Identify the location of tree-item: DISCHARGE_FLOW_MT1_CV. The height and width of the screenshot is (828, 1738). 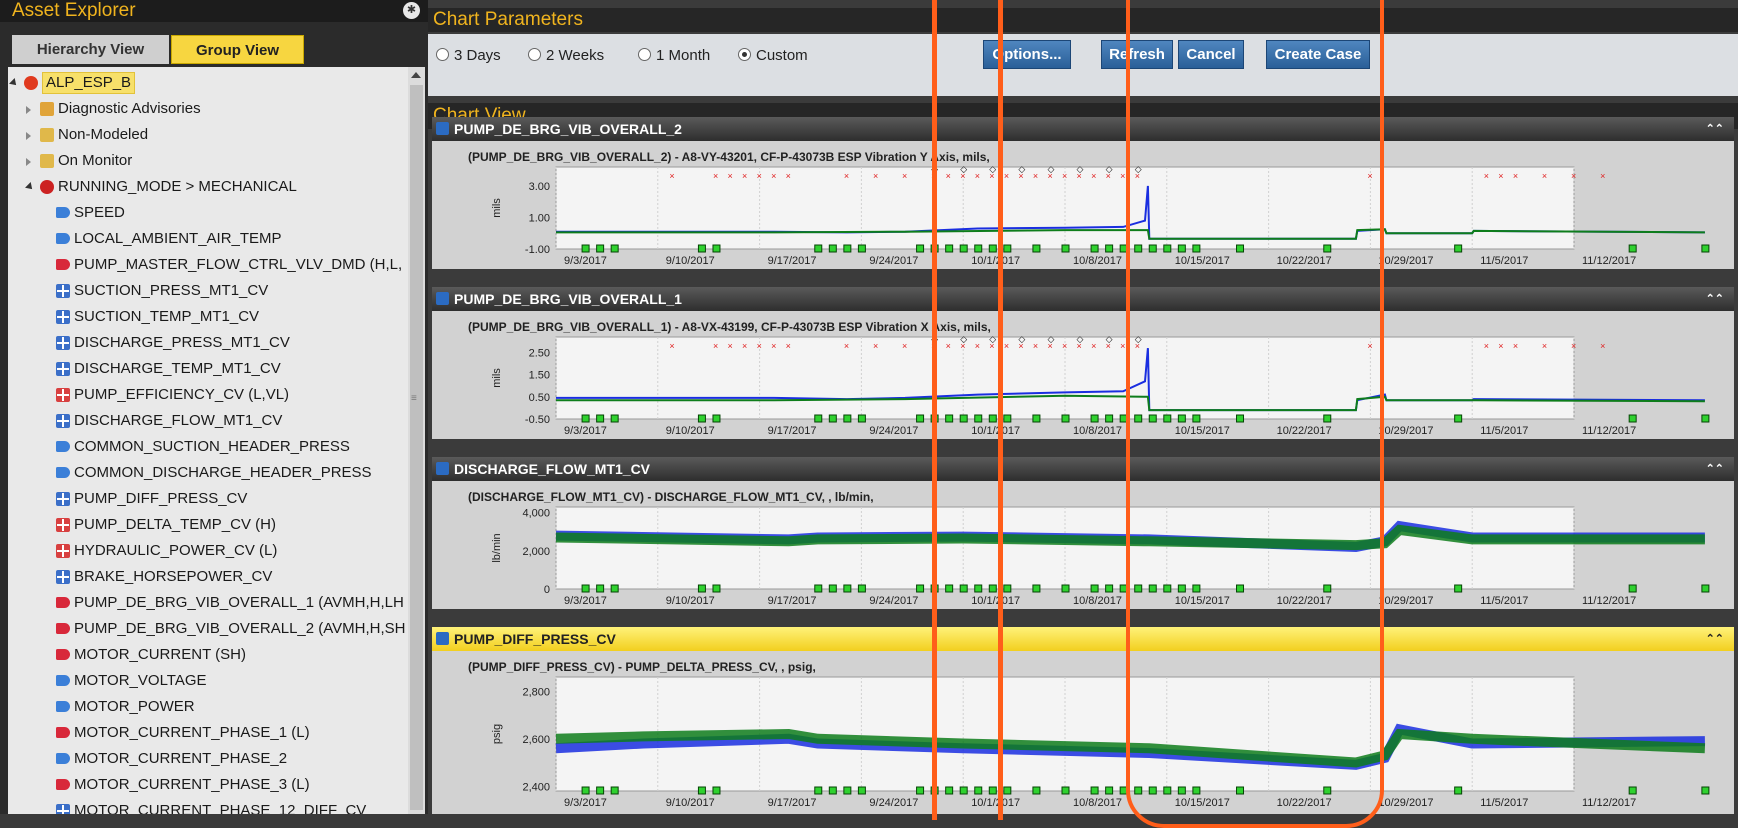
(208, 421).